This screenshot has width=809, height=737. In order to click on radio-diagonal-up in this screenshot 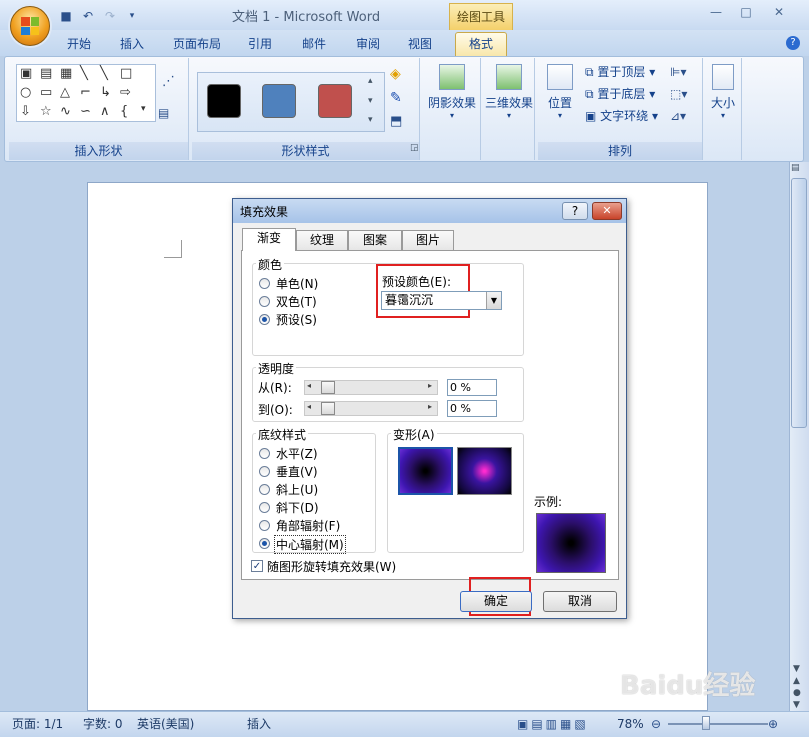, I will do `click(264, 489)`.